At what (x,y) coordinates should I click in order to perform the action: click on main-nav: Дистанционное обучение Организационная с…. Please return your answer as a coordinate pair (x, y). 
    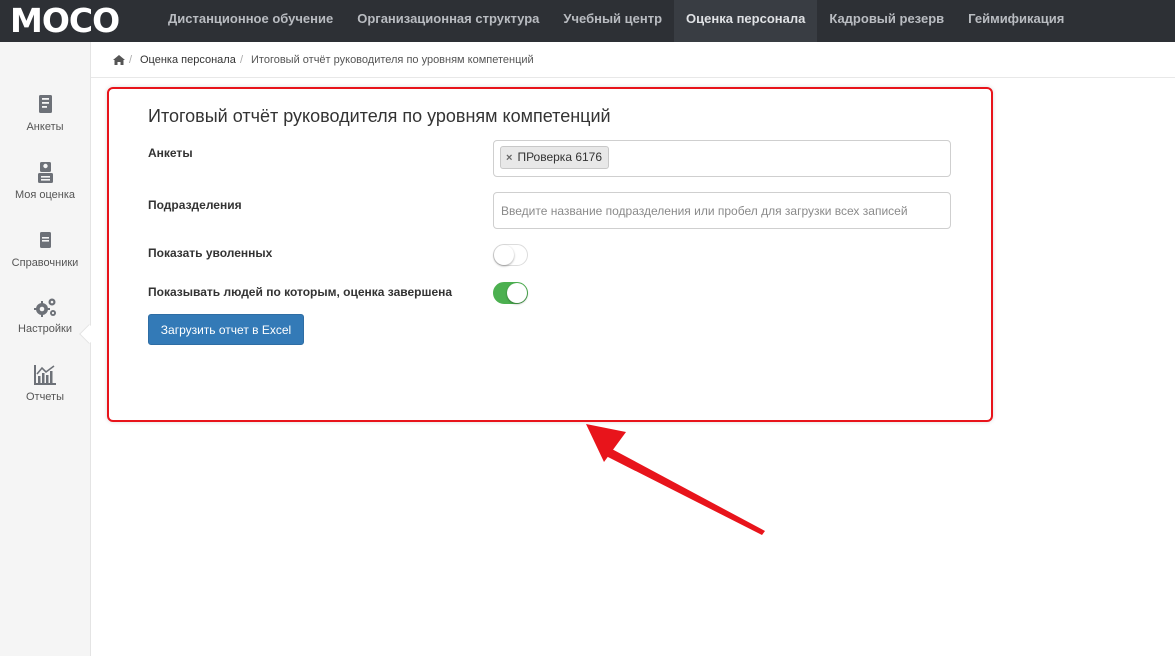
    Looking at the image, I should click on (616, 21).